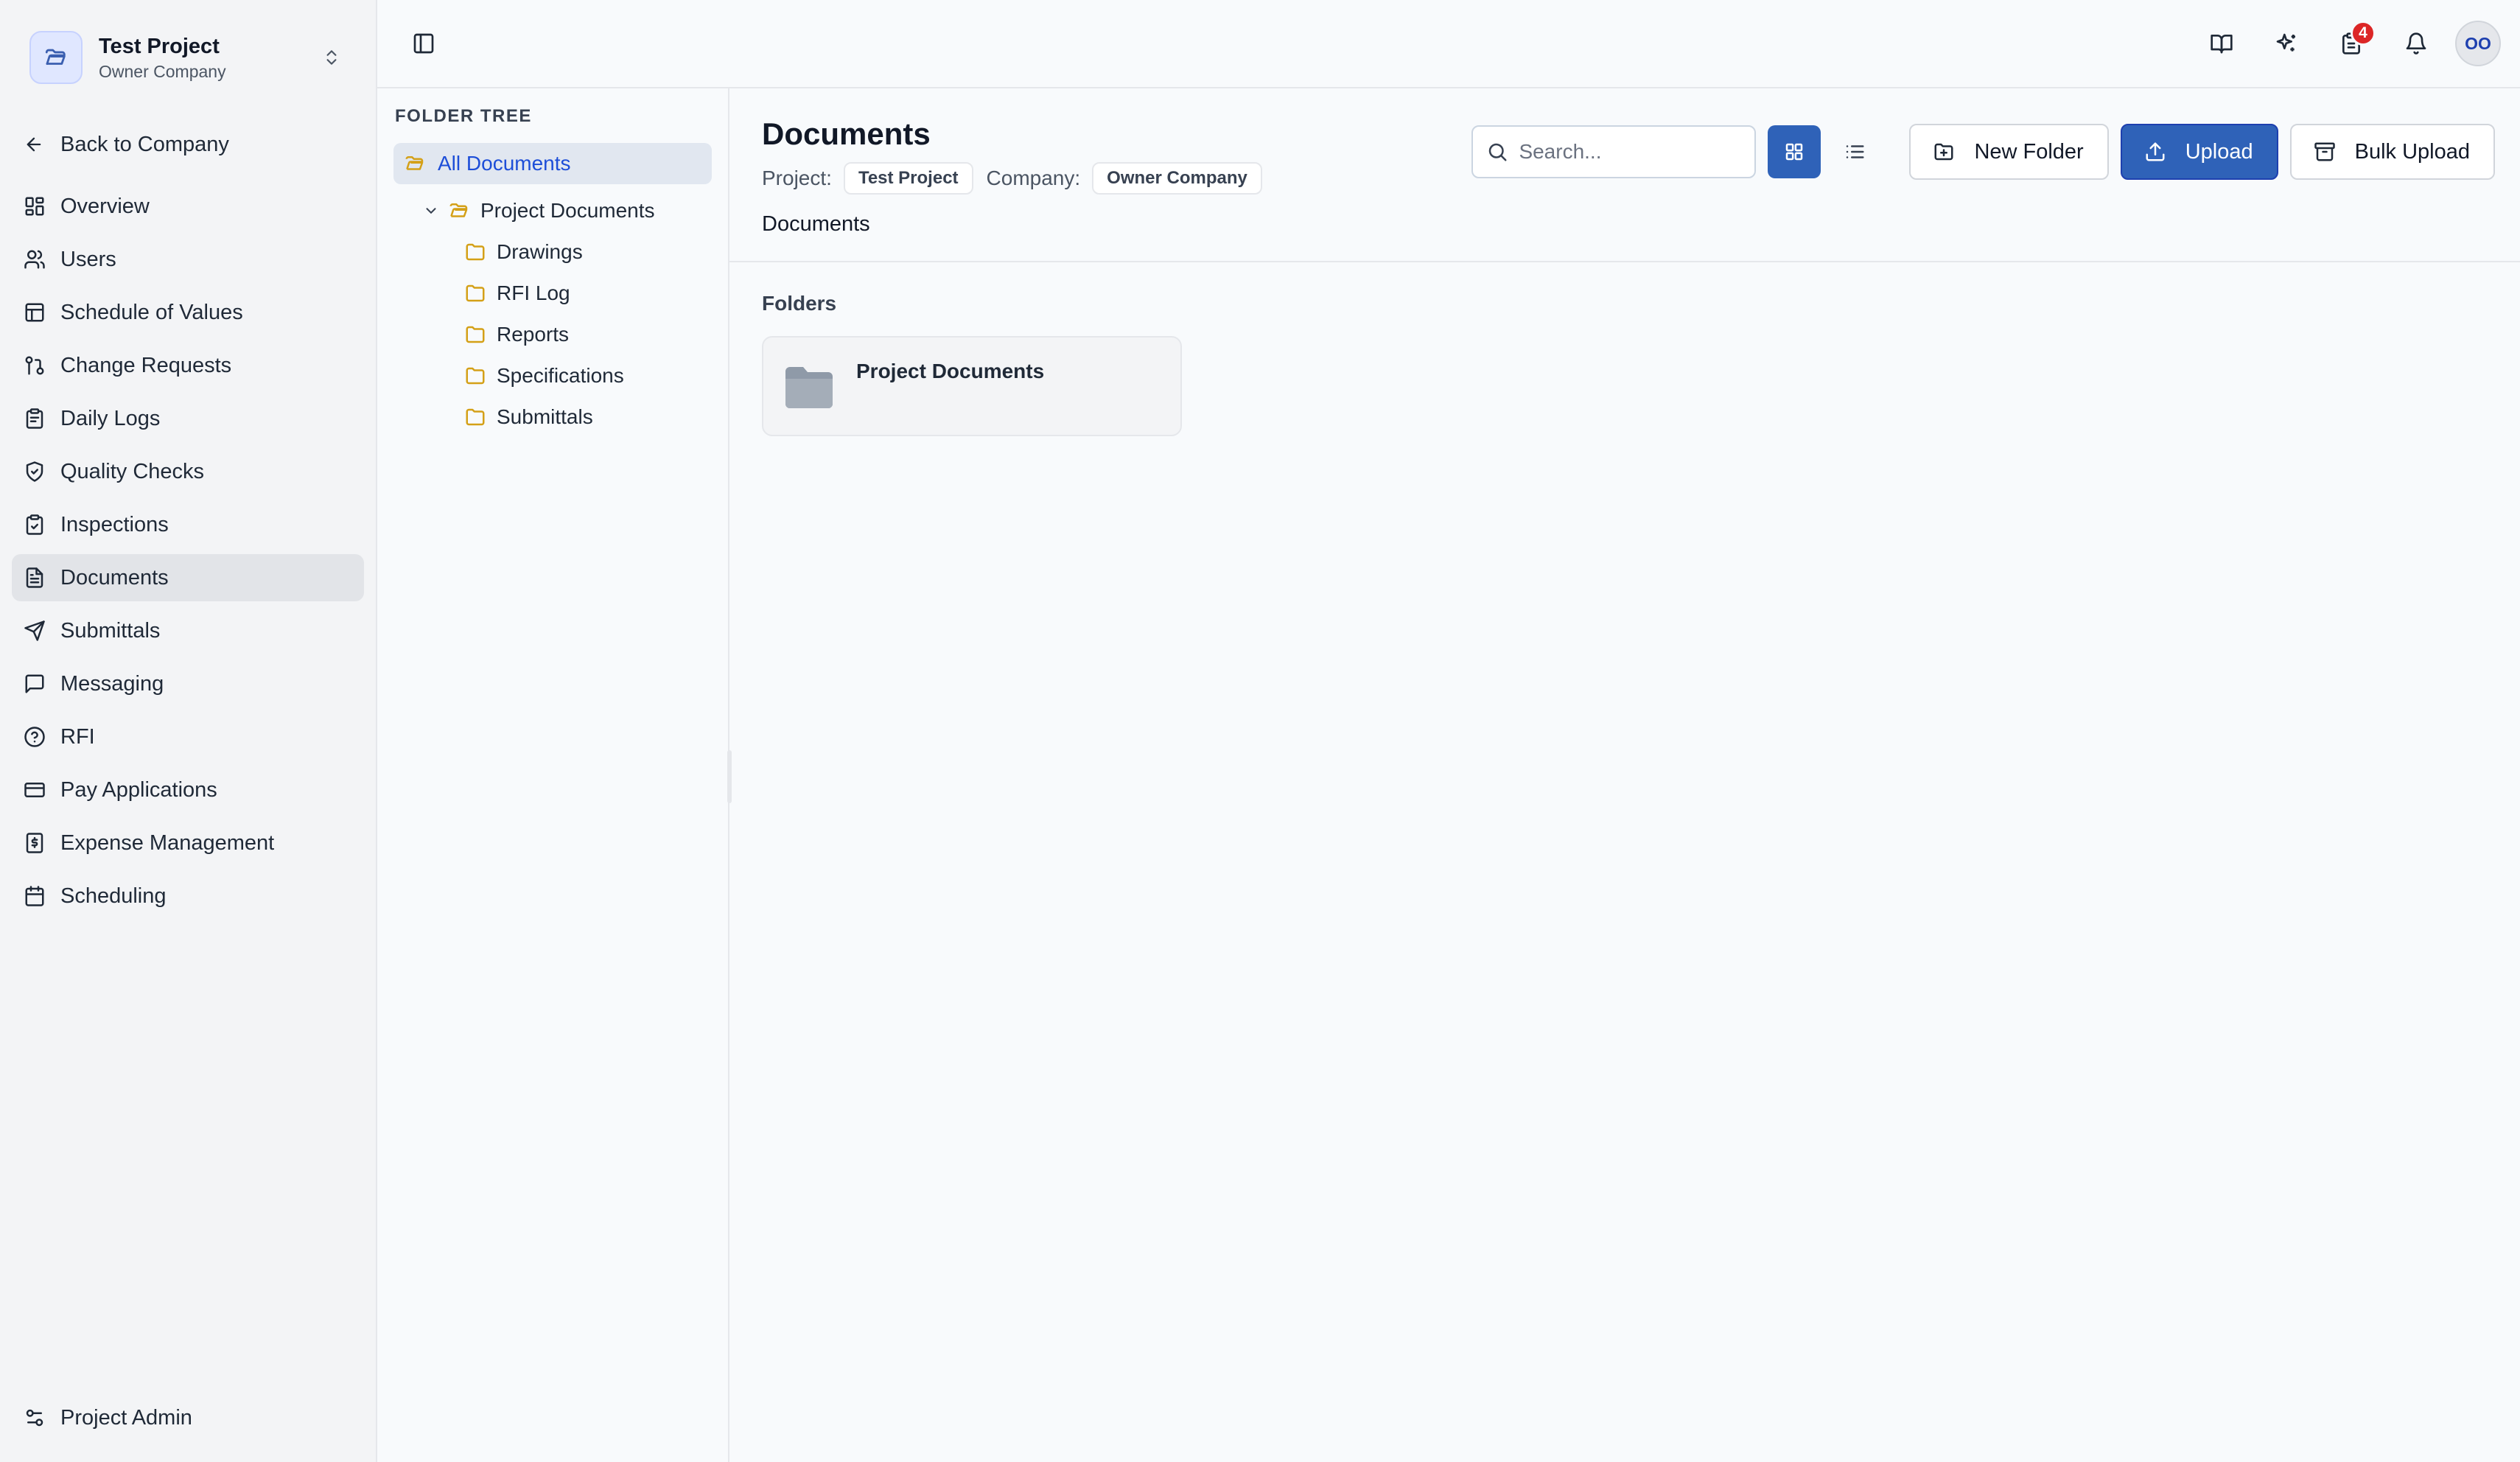 The width and height of the screenshot is (2520, 1462). I want to click on docs-button, so click(2221, 43).